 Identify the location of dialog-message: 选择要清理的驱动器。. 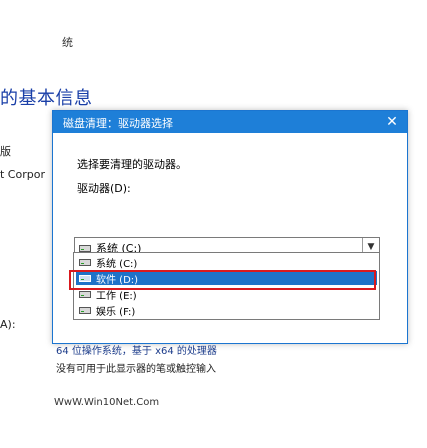
(132, 164).